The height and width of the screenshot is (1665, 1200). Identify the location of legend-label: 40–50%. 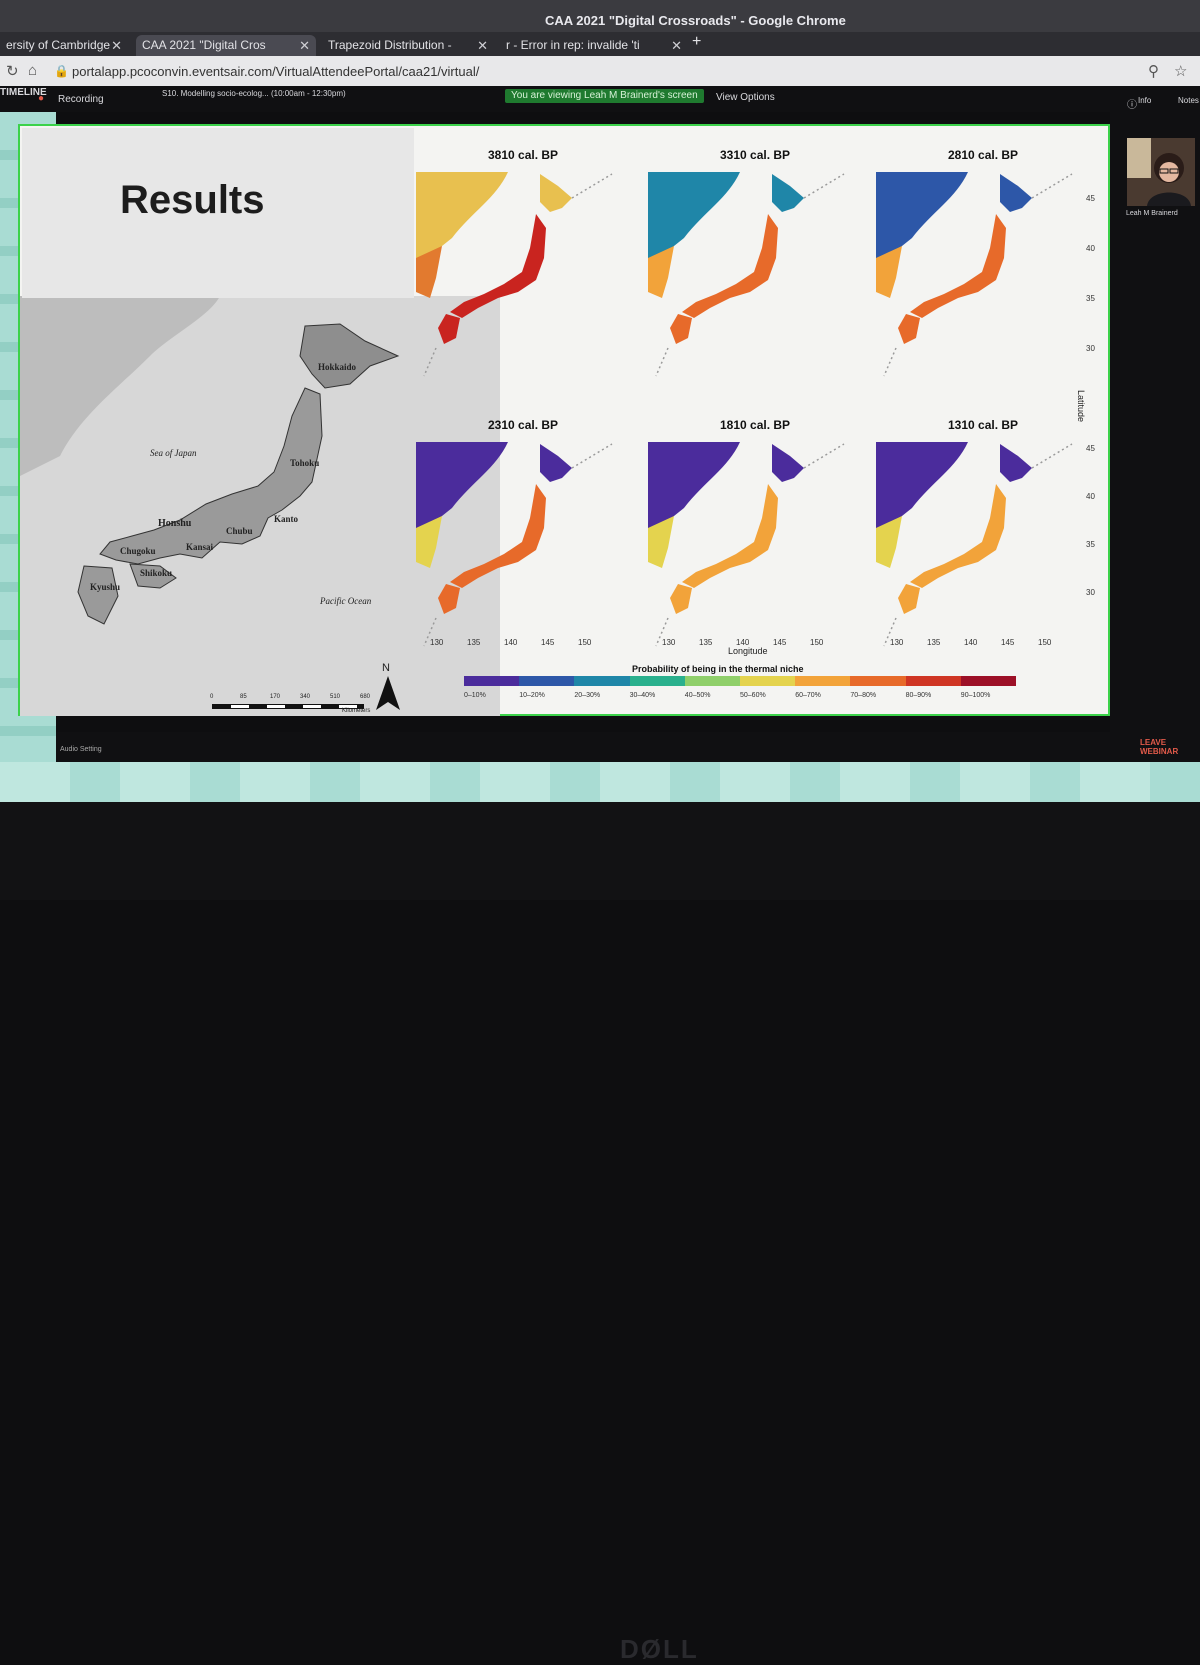
(697, 695).